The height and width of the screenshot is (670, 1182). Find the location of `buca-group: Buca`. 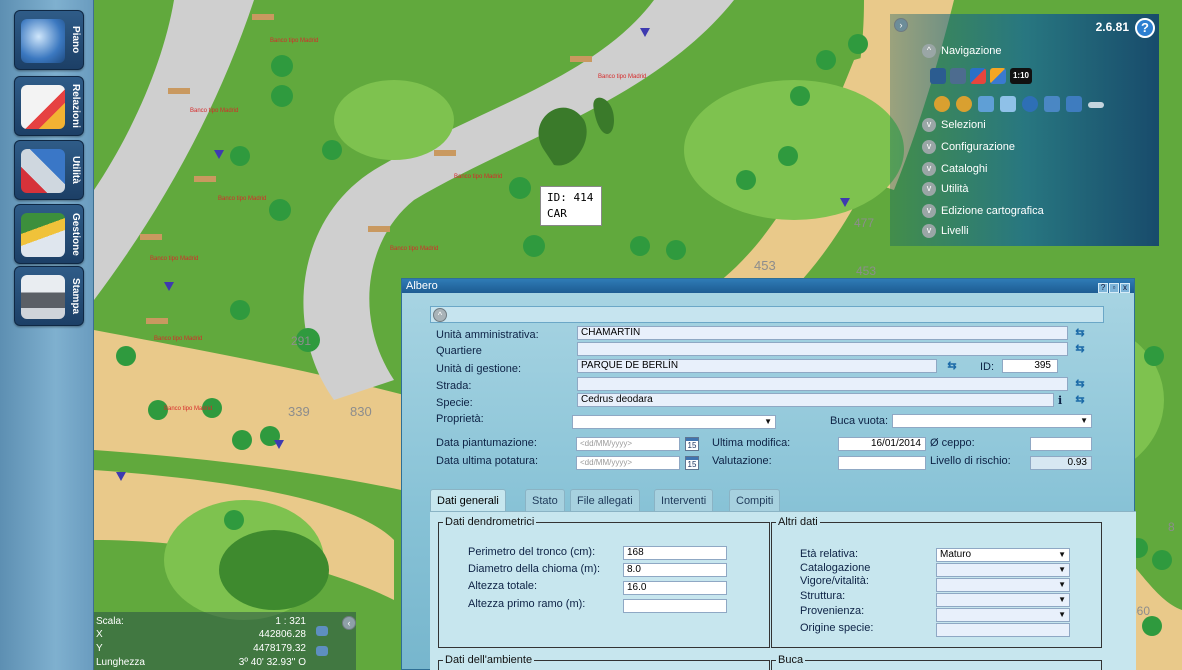

buca-group: Buca is located at coordinates (936, 662).